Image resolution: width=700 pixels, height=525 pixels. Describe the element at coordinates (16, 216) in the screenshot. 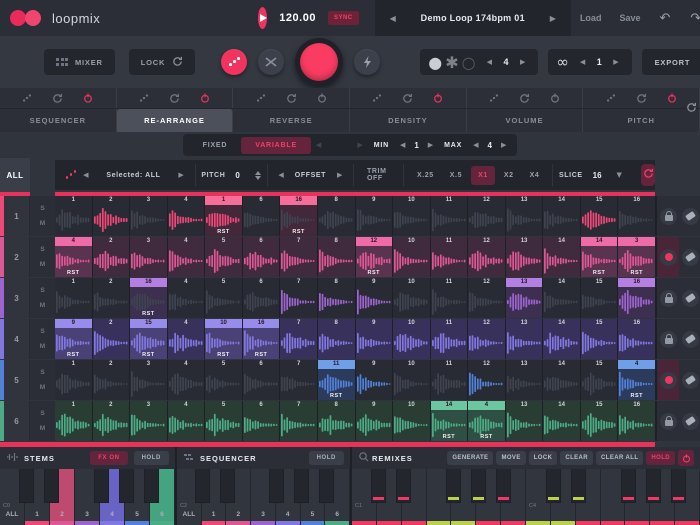

I see `track-number: 1` at that location.